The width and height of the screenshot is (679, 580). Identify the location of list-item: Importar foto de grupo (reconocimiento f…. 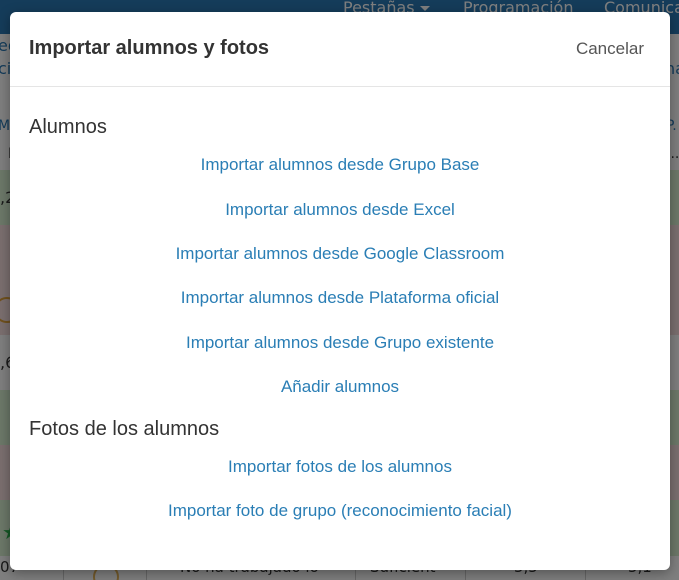
(340, 511).